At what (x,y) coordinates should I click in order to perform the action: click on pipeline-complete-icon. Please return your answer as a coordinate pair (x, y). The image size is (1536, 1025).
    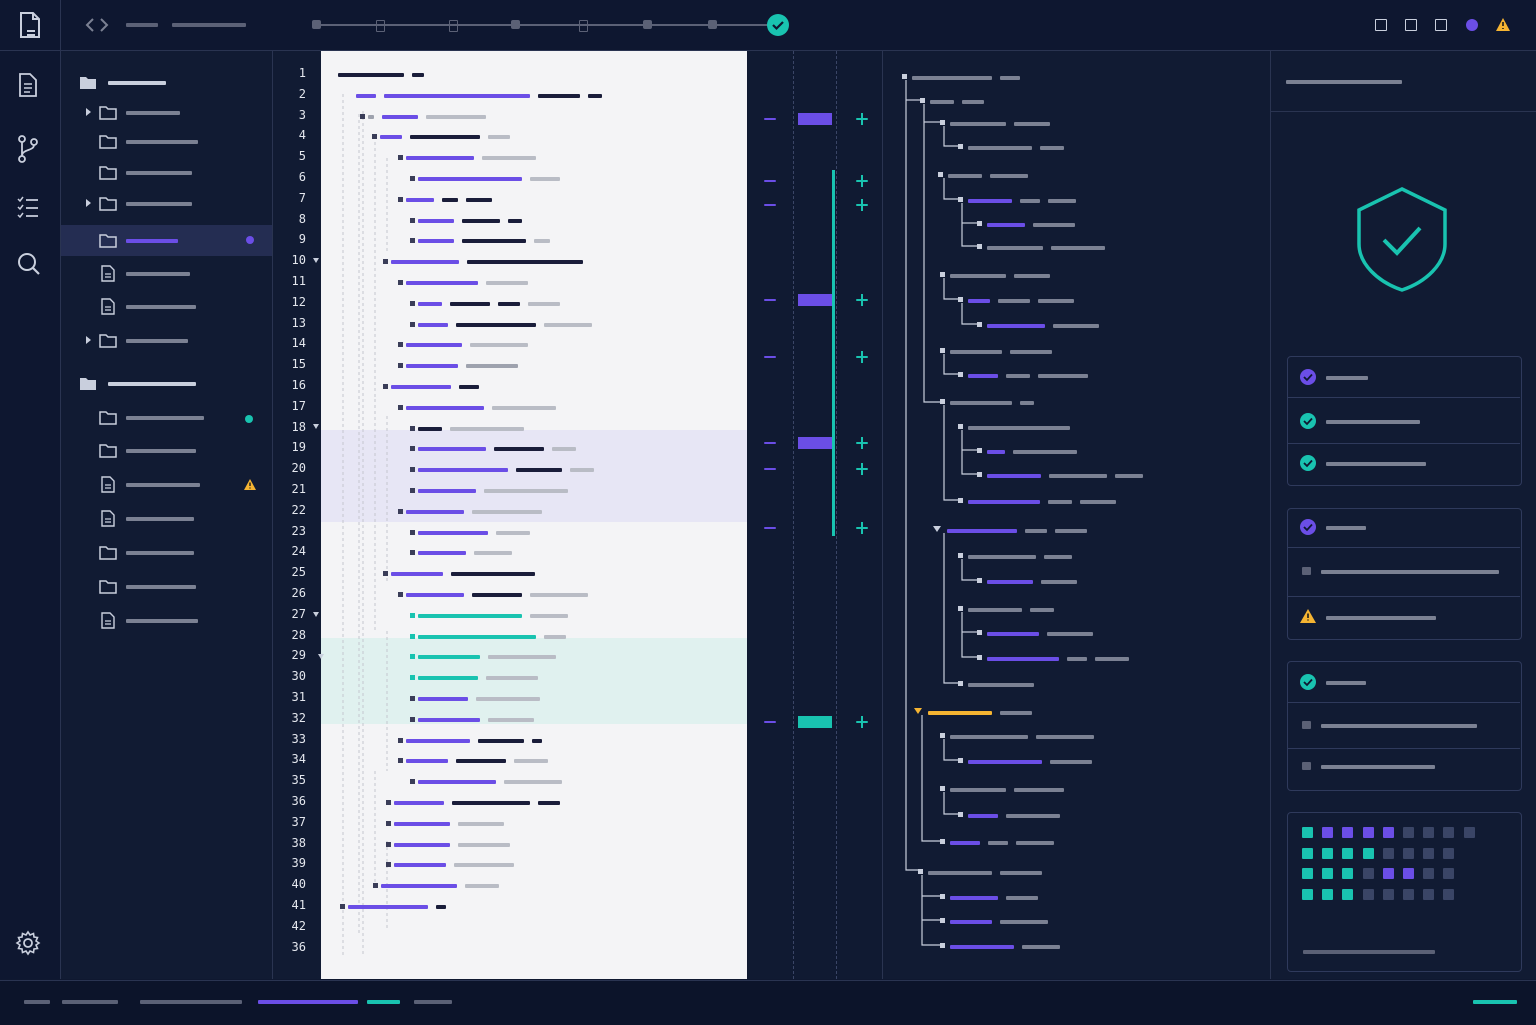
    Looking at the image, I should click on (778, 25).